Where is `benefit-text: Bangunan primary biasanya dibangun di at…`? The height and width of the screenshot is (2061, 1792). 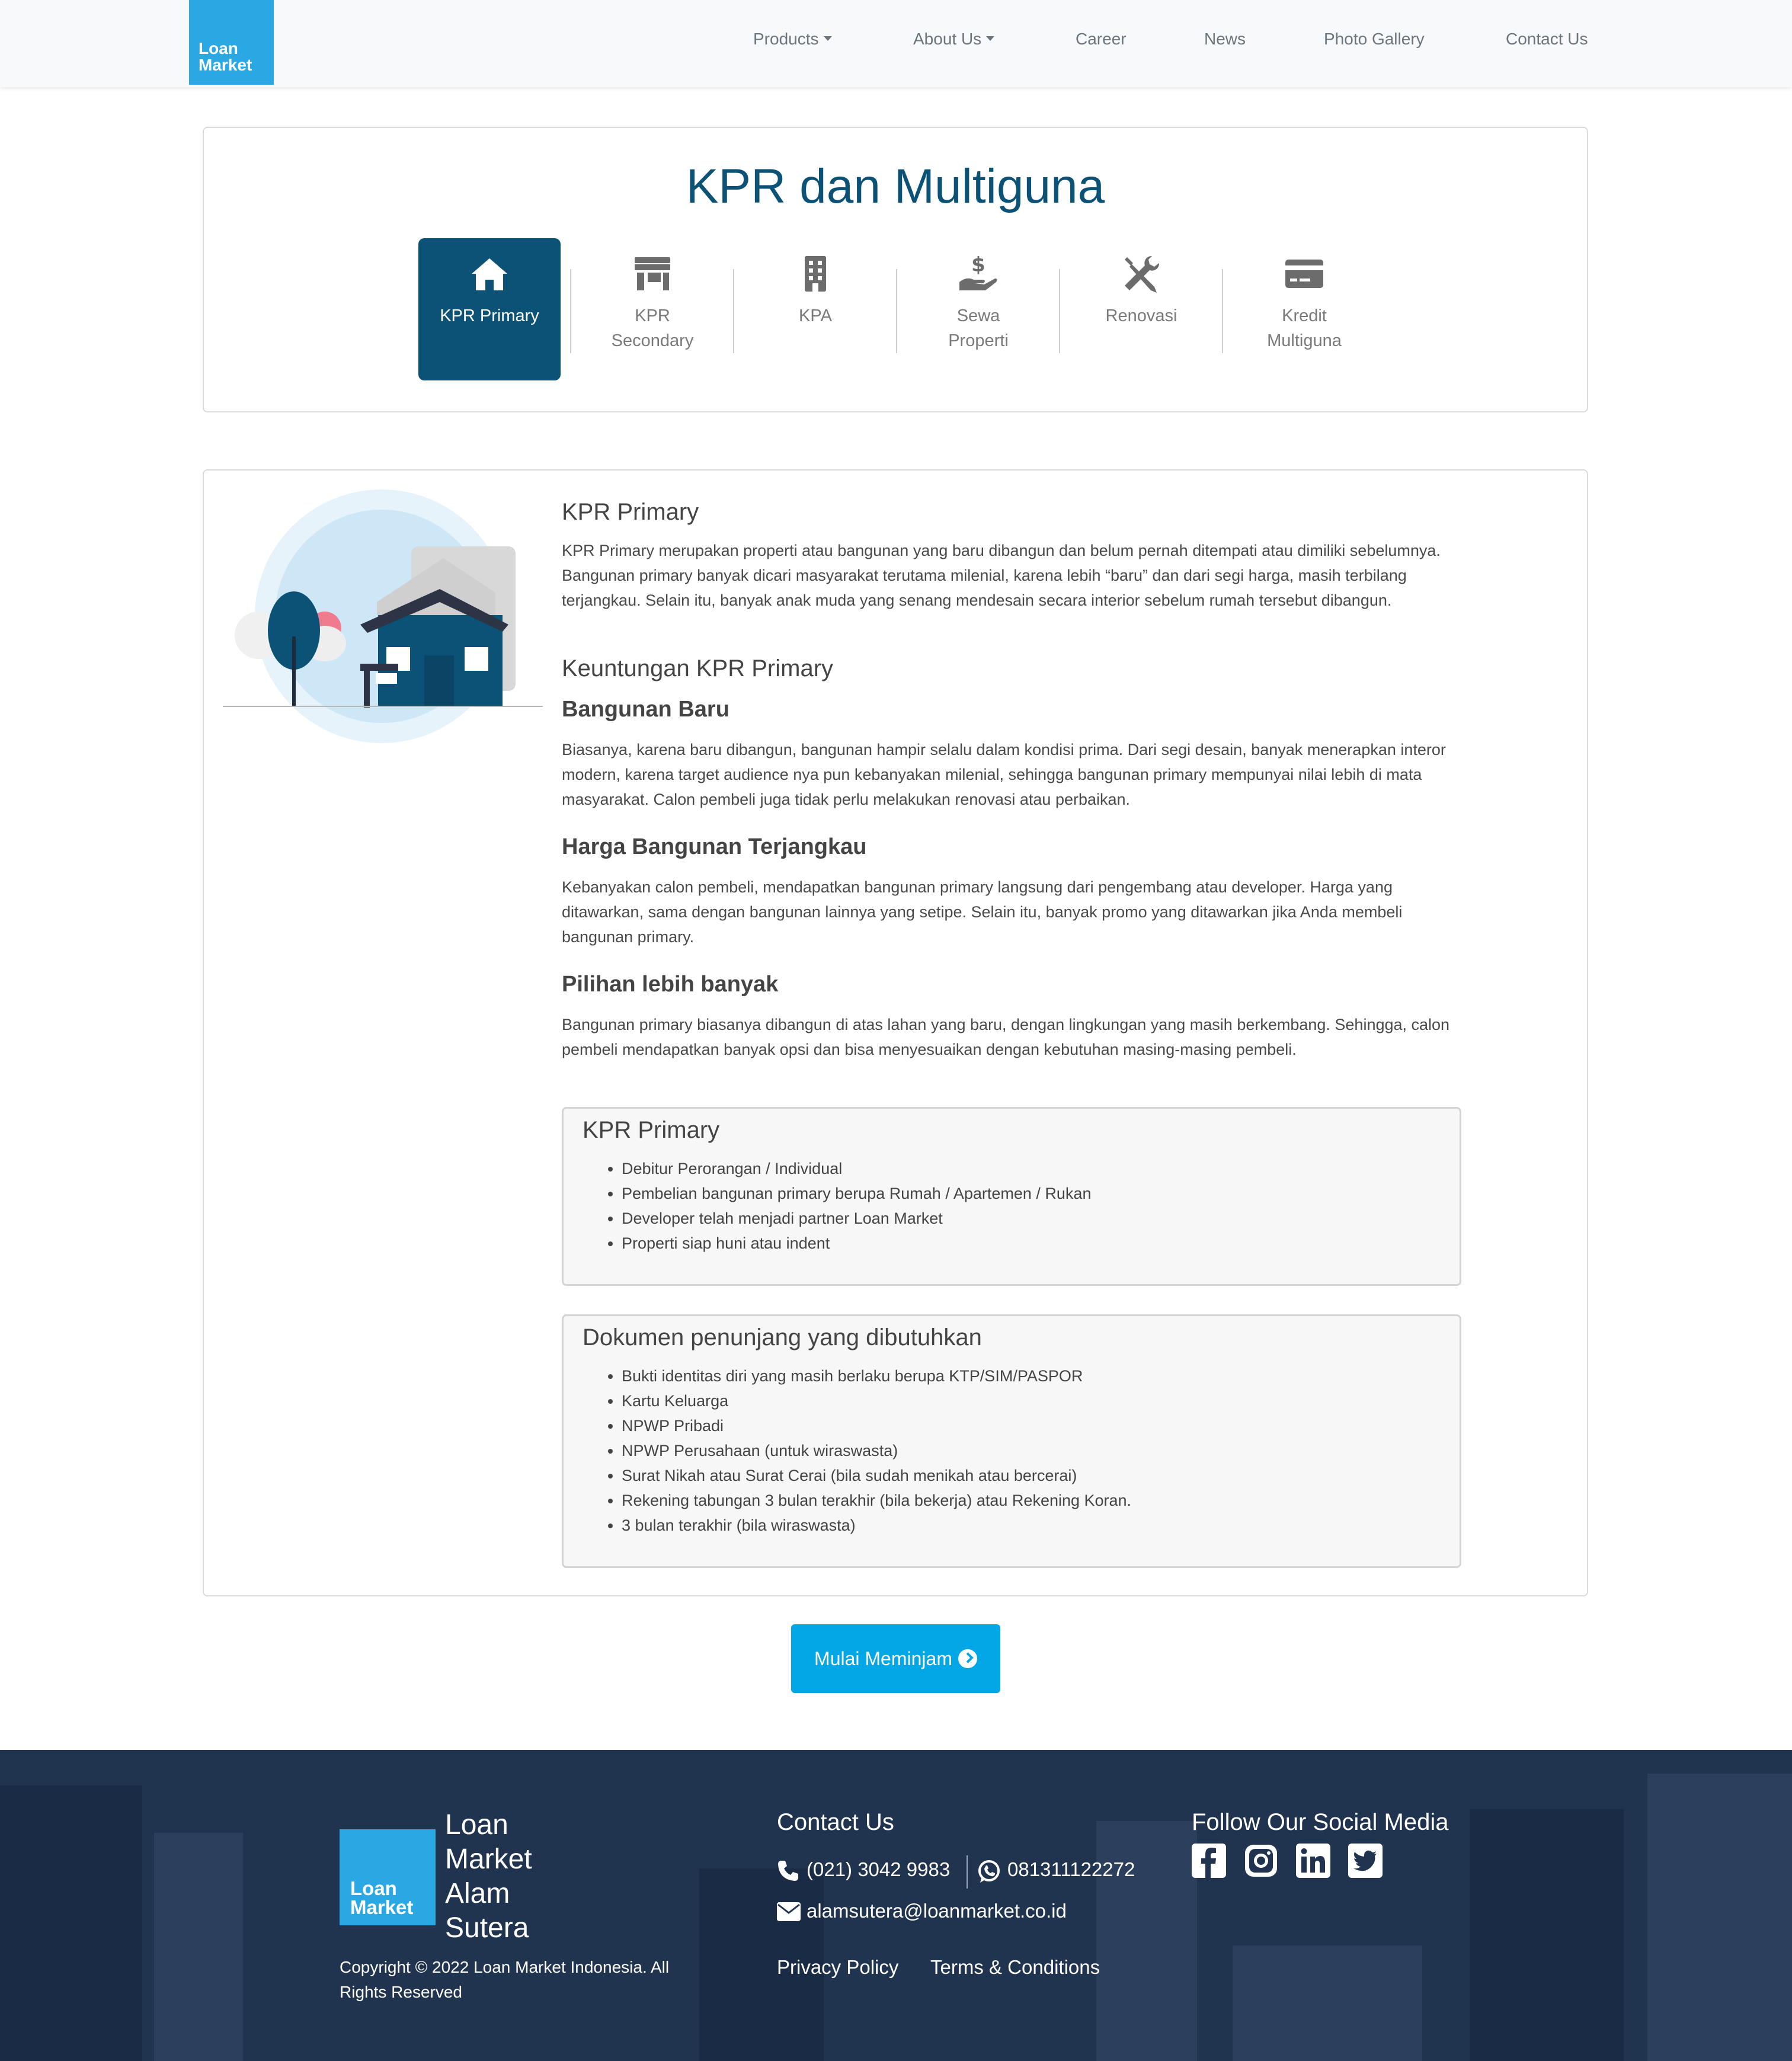 benefit-text: Bangunan primary biasanya dibangun di at… is located at coordinates (1006, 1037).